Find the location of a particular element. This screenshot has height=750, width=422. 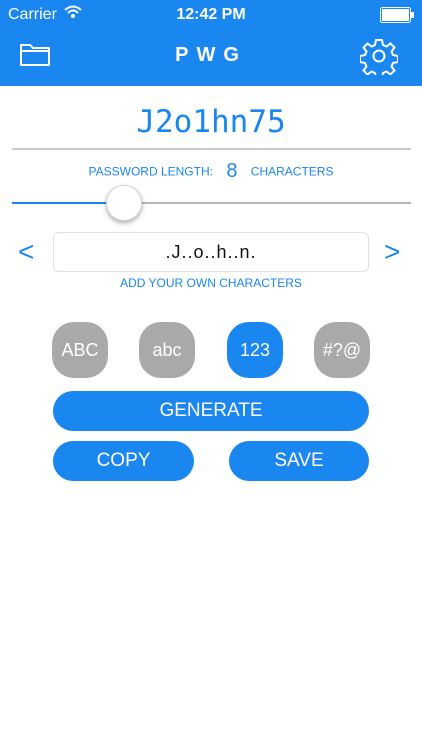

battery-icon is located at coordinates (397, 15).